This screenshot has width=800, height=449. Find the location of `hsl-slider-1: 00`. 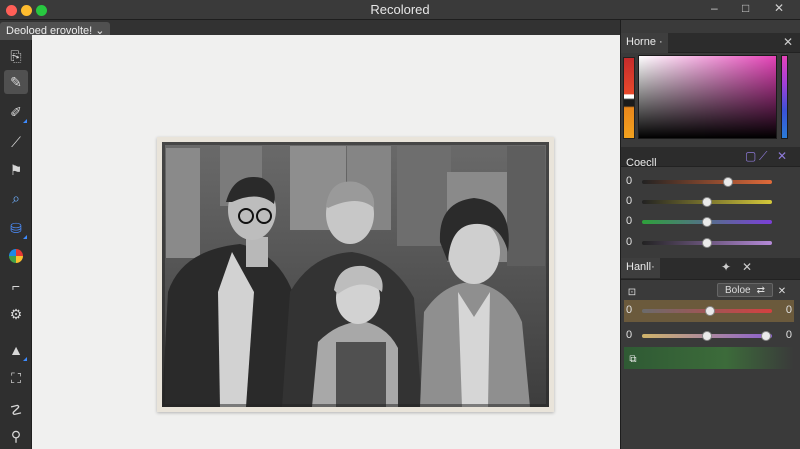

hsl-slider-1: 00 is located at coordinates (707, 336).